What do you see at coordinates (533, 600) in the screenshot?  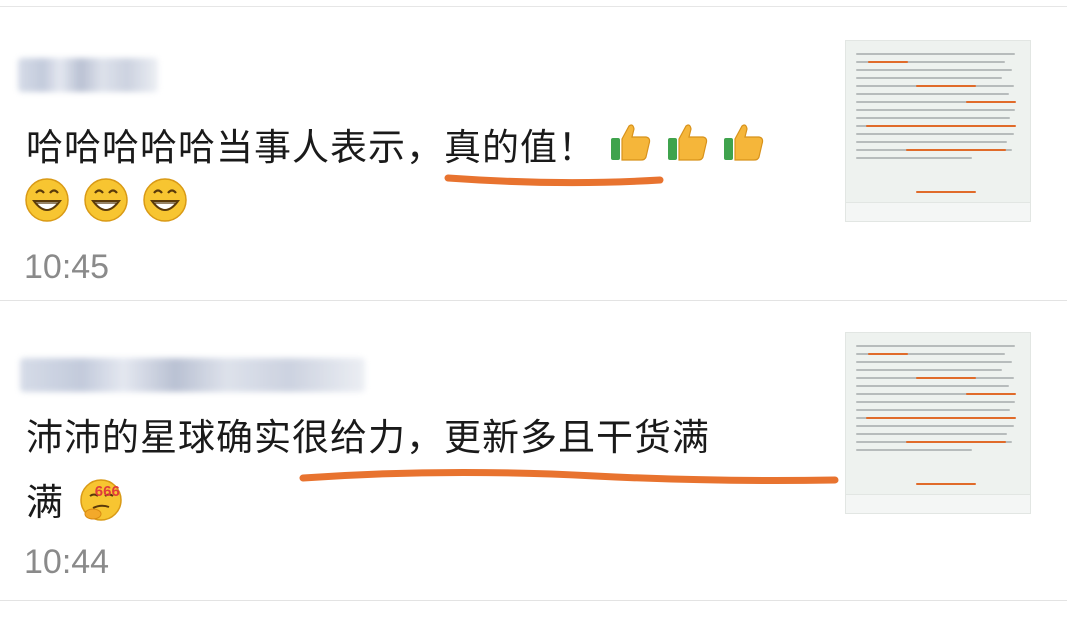 I see `comment-divider` at bounding box center [533, 600].